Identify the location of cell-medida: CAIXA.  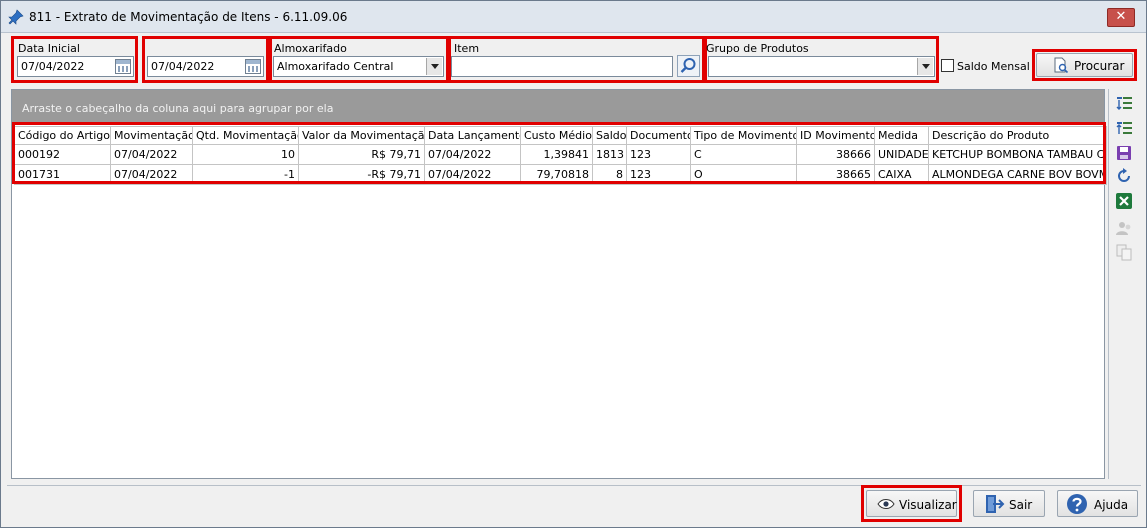
(901, 174).